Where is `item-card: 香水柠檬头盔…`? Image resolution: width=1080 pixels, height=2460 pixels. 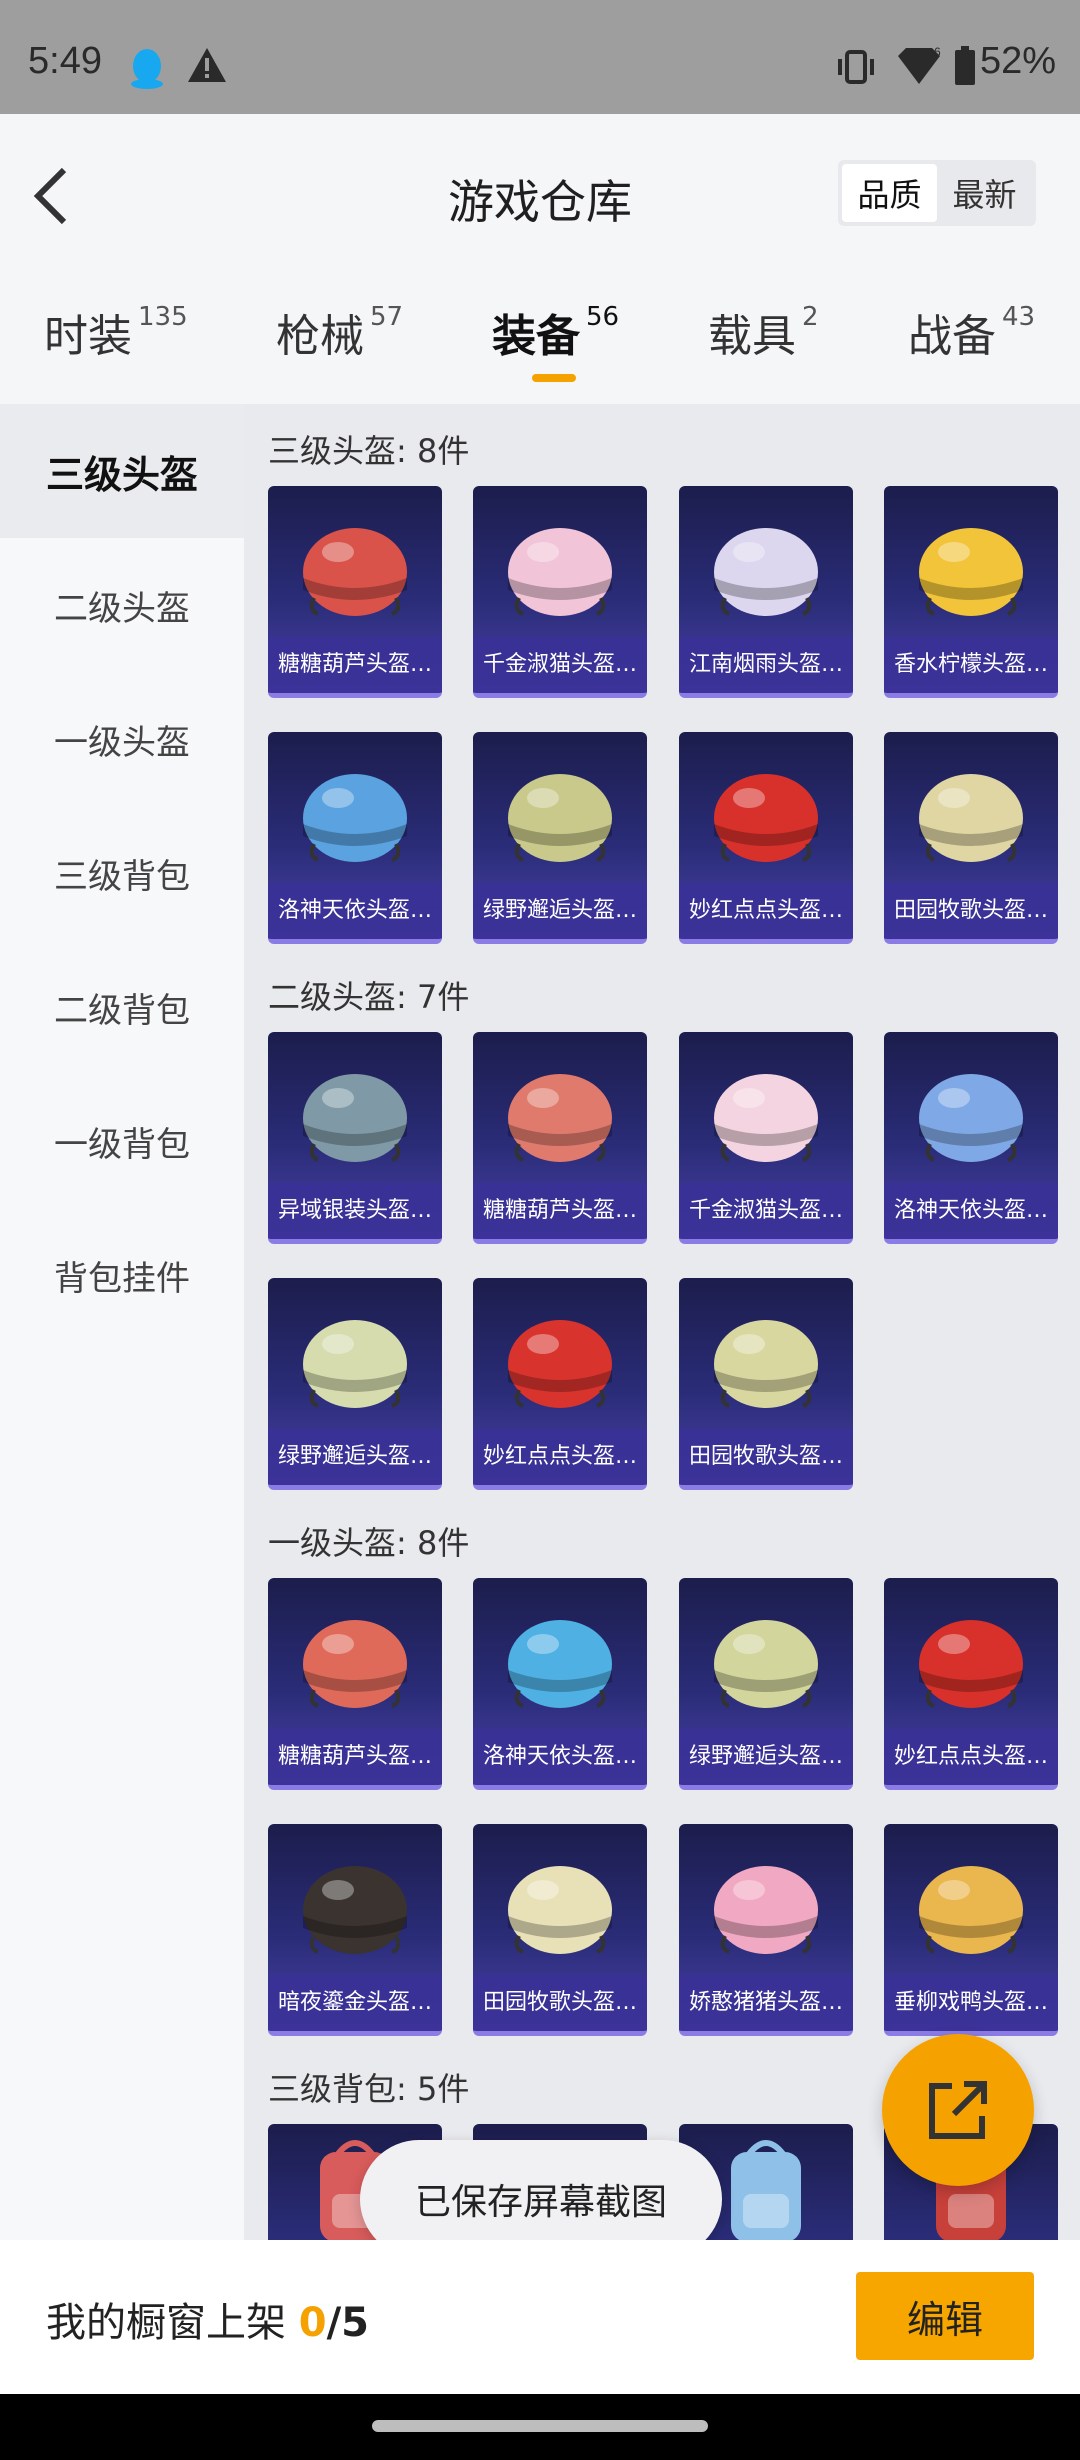 item-card: 香水柠檬头盔… is located at coordinates (971, 592).